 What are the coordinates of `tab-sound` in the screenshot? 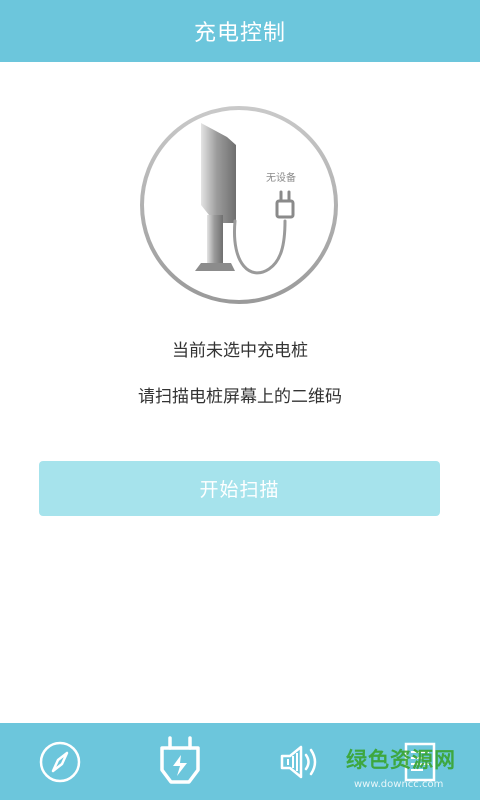 It's located at (300, 761).